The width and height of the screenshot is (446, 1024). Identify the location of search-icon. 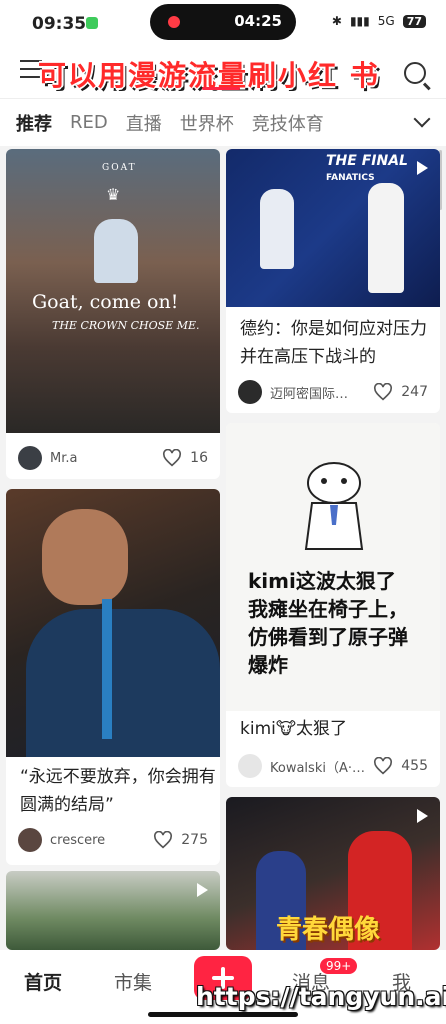
(415, 73).